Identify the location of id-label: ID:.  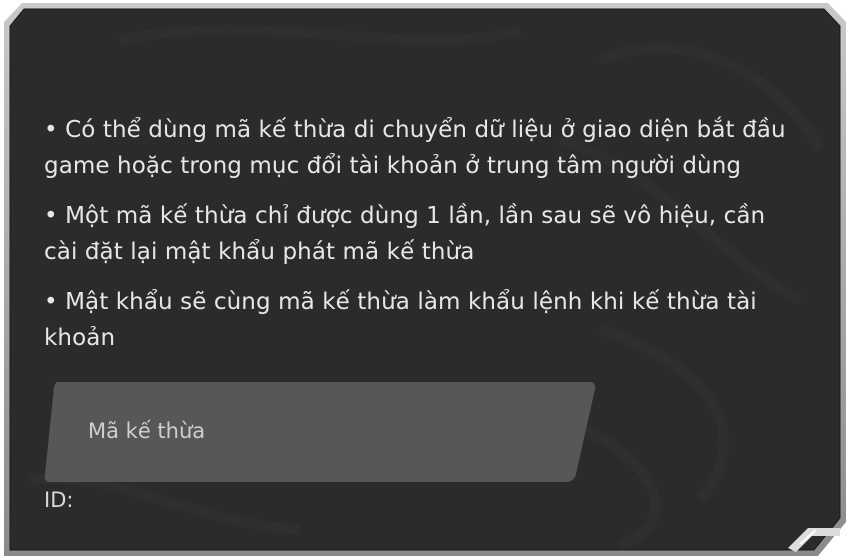
(59, 500).